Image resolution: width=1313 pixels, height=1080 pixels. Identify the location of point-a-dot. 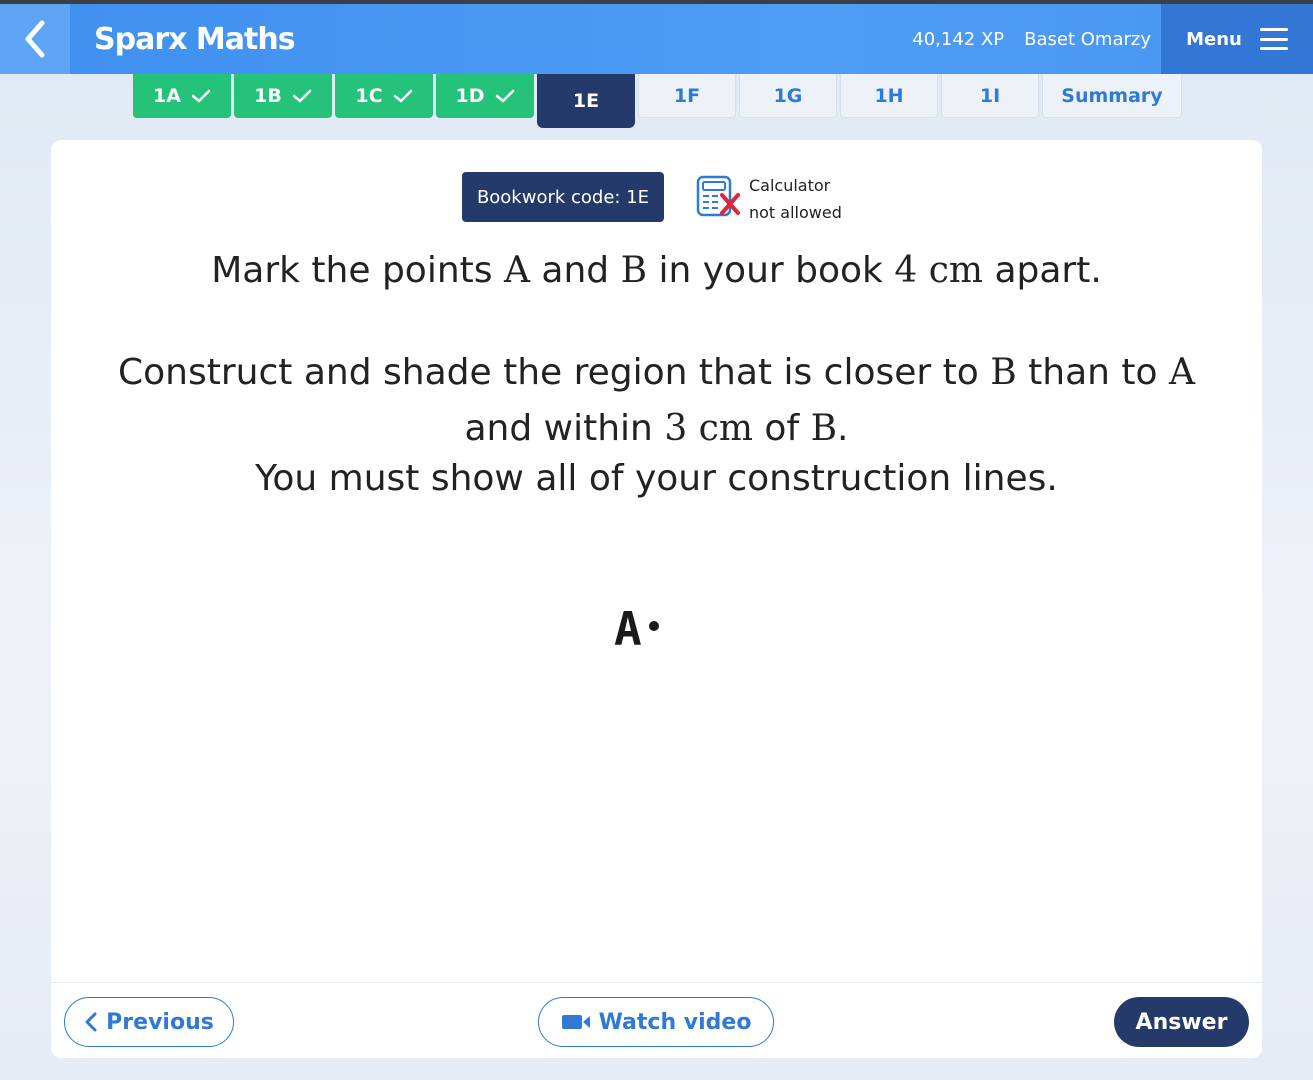
(654, 626).